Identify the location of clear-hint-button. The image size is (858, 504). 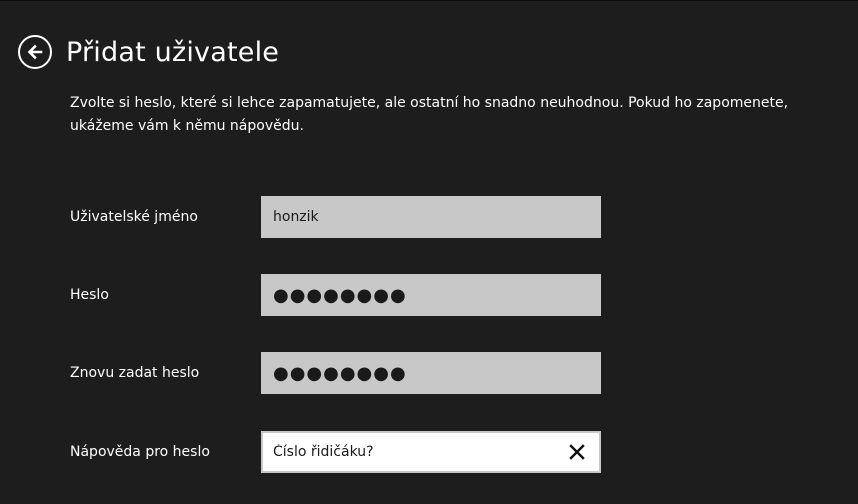
(577, 452).